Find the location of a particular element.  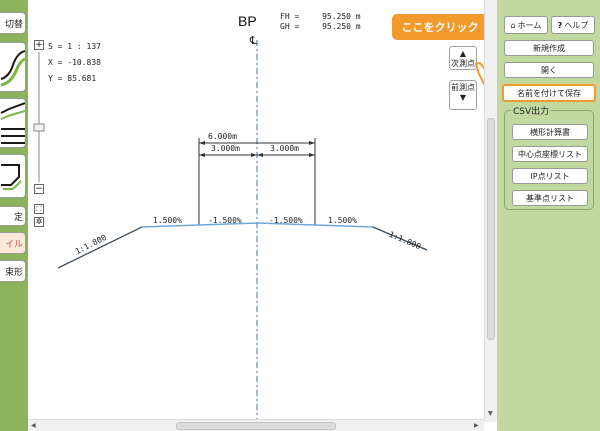

gh-label: GH = is located at coordinates (290, 26).